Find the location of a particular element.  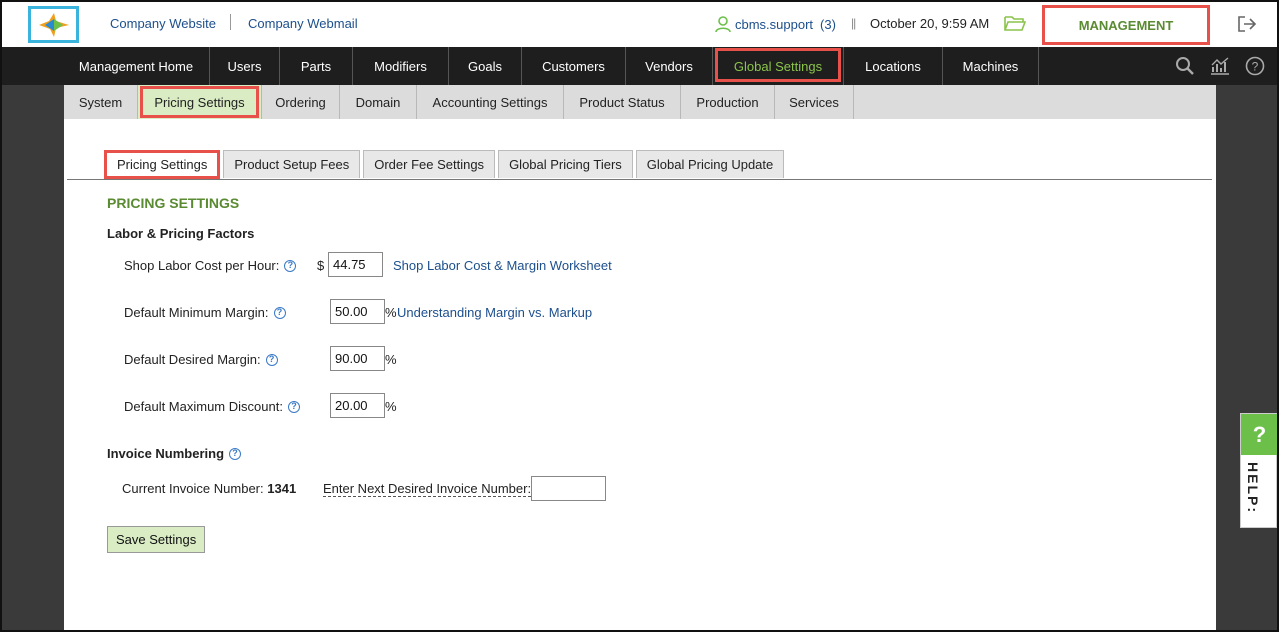

max-discount-label: Default Maximum Discount: is located at coordinates (203, 406).